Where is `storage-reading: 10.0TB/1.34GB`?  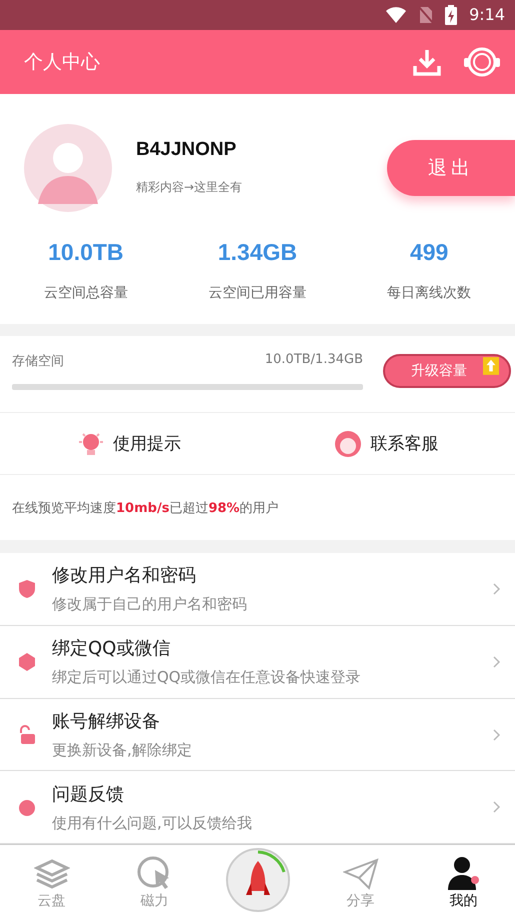 storage-reading: 10.0TB/1.34GB is located at coordinates (313, 361).